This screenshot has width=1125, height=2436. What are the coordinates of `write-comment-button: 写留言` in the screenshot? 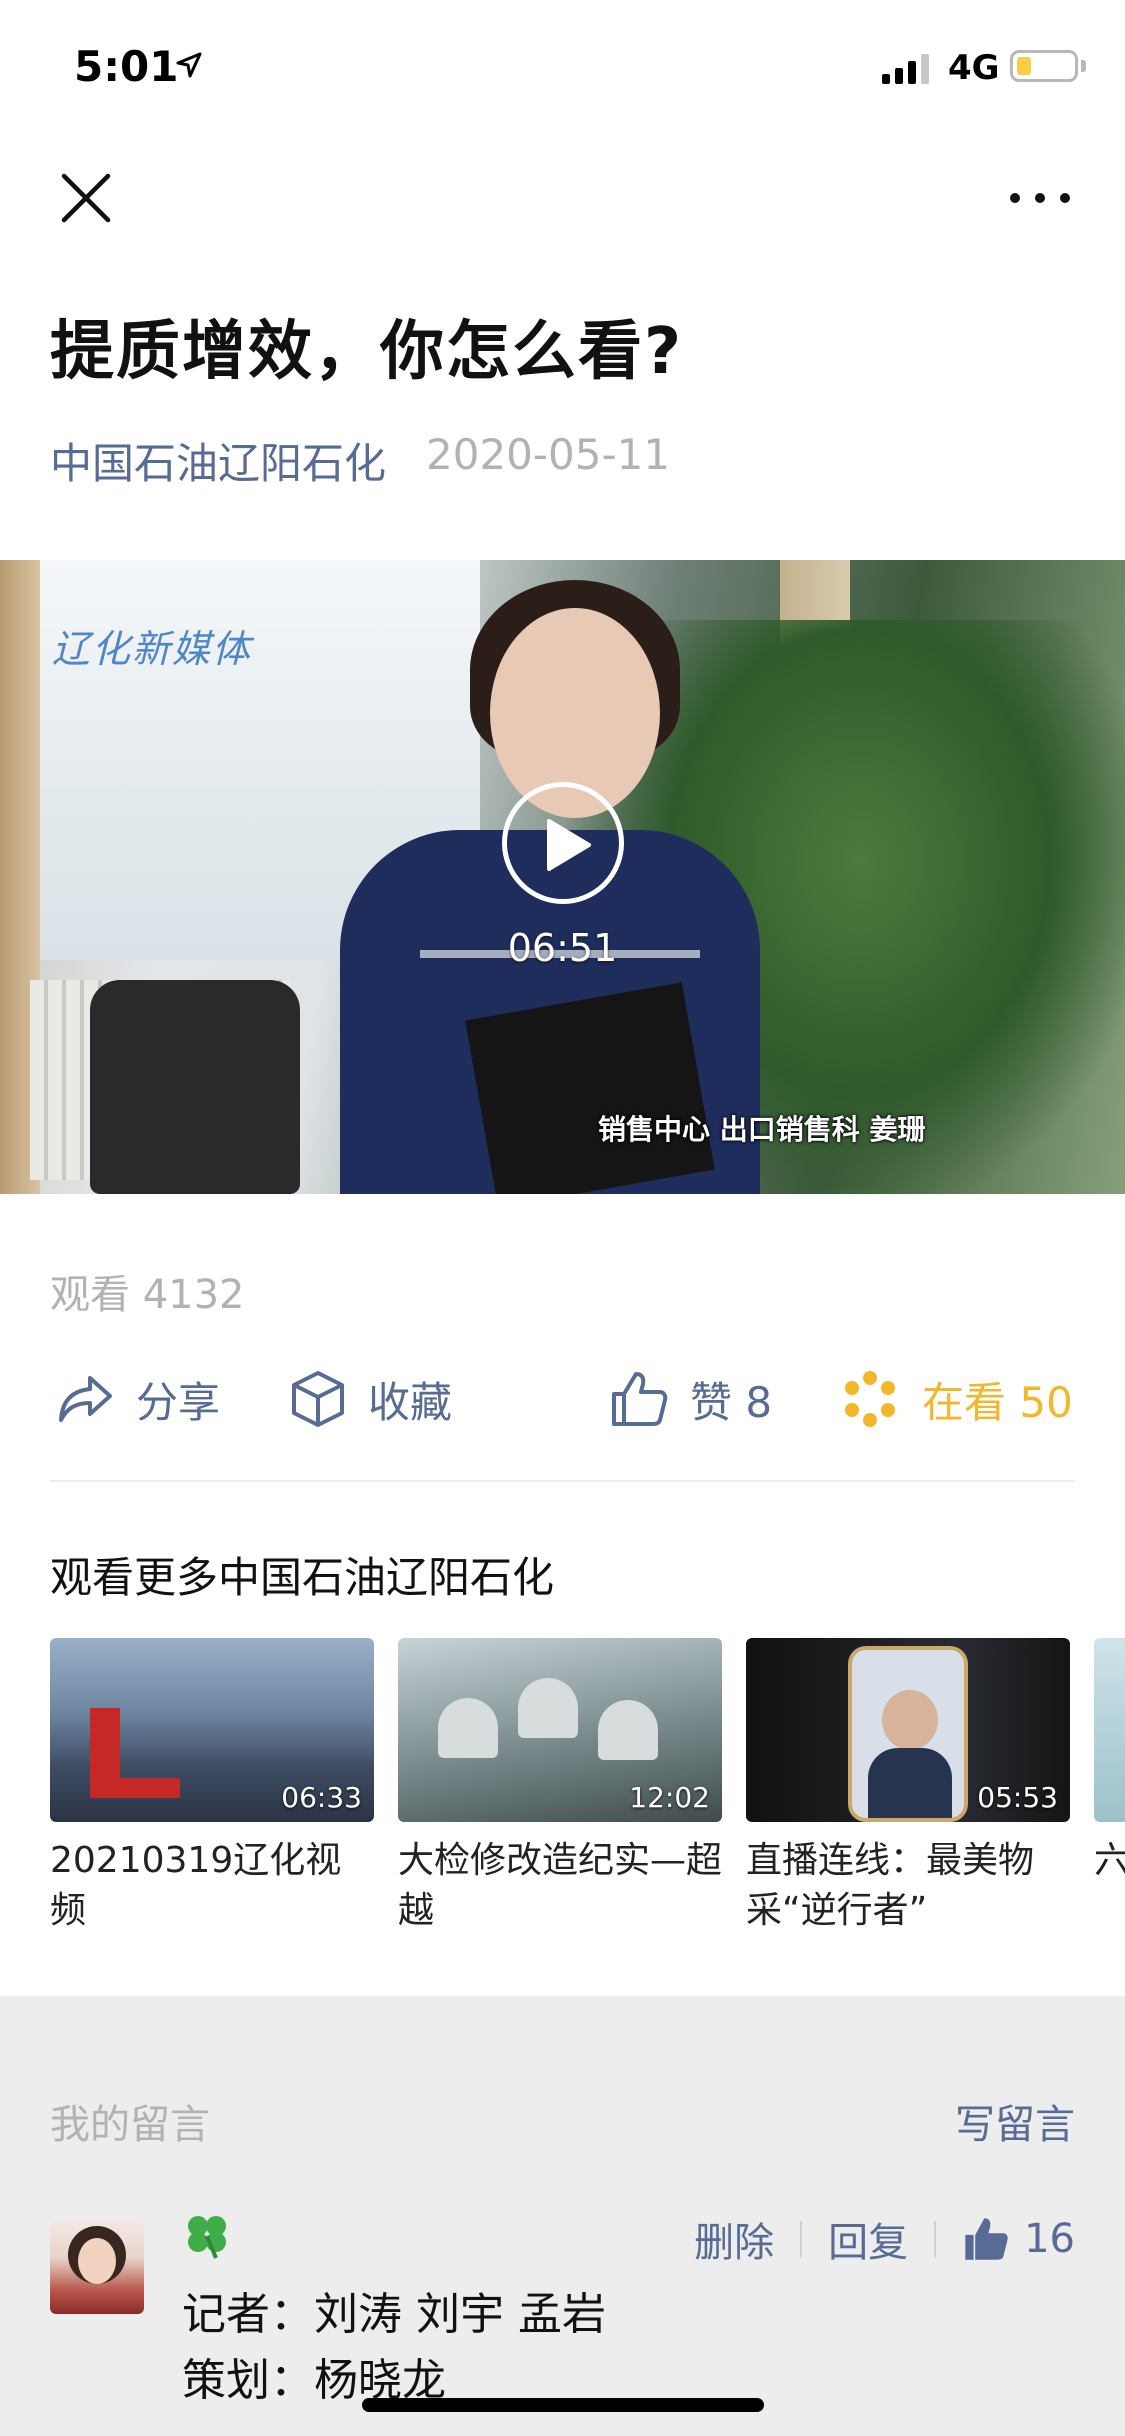 It's located at (1015, 2121).